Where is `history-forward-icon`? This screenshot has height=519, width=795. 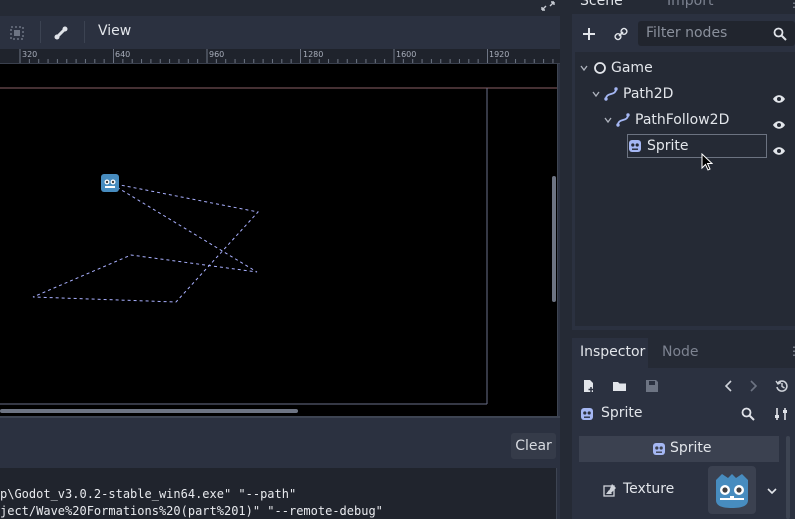
history-forward-icon is located at coordinates (753, 386).